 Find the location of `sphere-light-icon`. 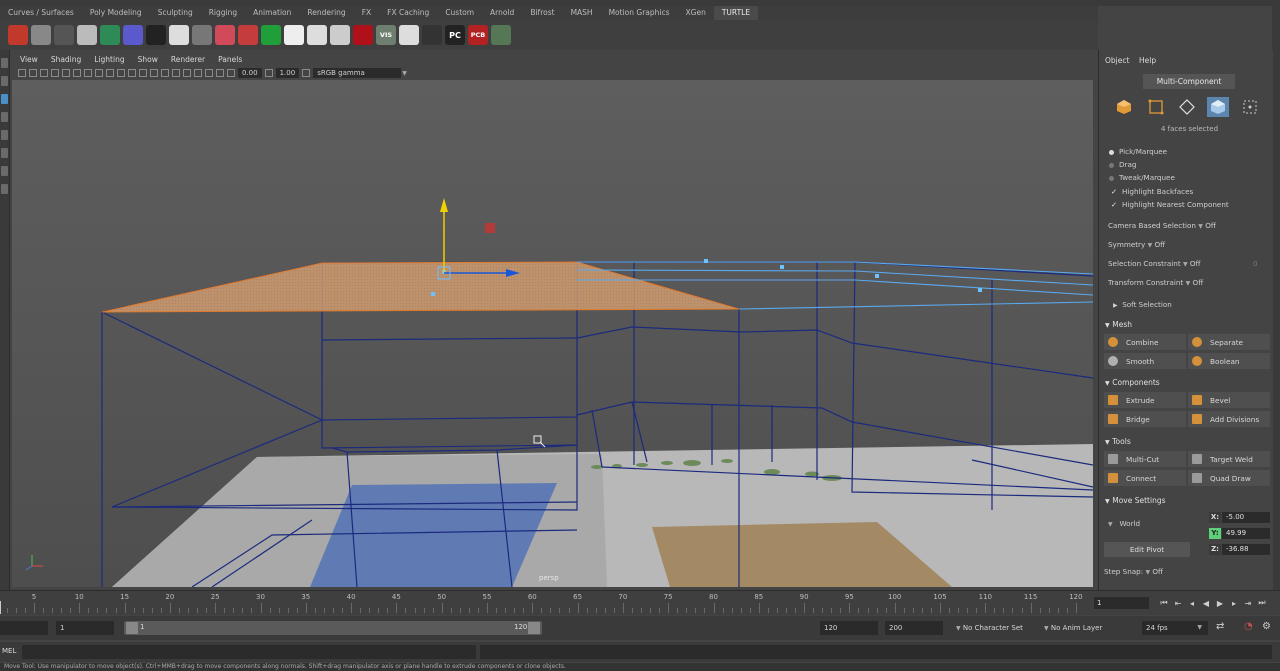

sphere-light-icon is located at coordinates (87, 35).